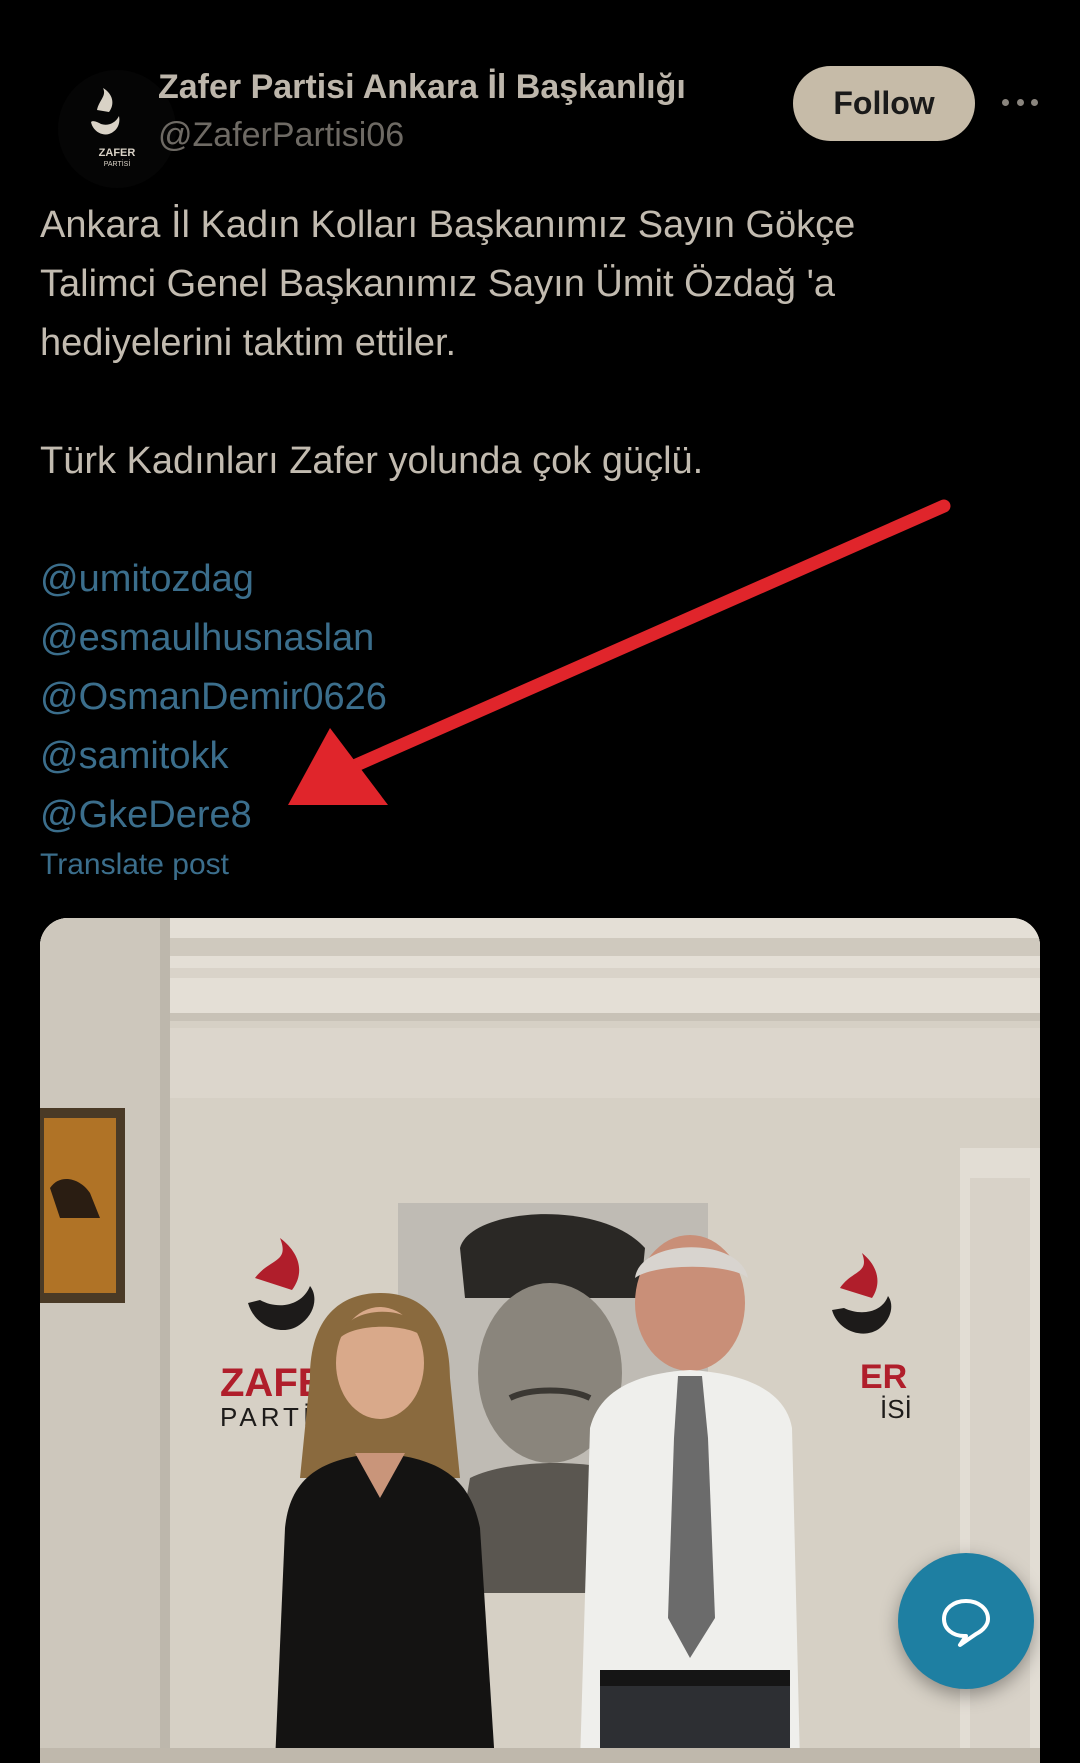 This screenshot has height=1763, width=1080. I want to click on mention-link: @GkeDere8, so click(540, 815).